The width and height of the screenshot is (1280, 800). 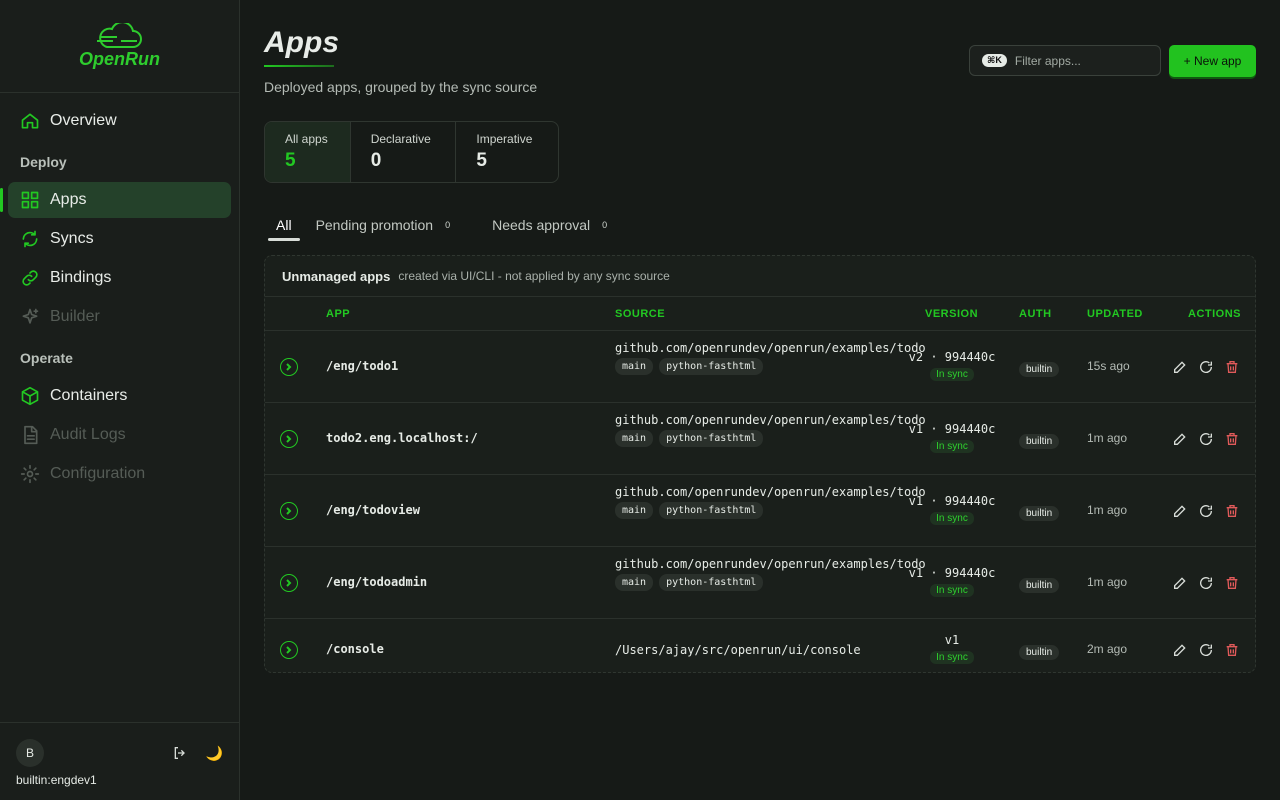 I want to click on column-updated: UPDATED, so click(x=1115, y=314).